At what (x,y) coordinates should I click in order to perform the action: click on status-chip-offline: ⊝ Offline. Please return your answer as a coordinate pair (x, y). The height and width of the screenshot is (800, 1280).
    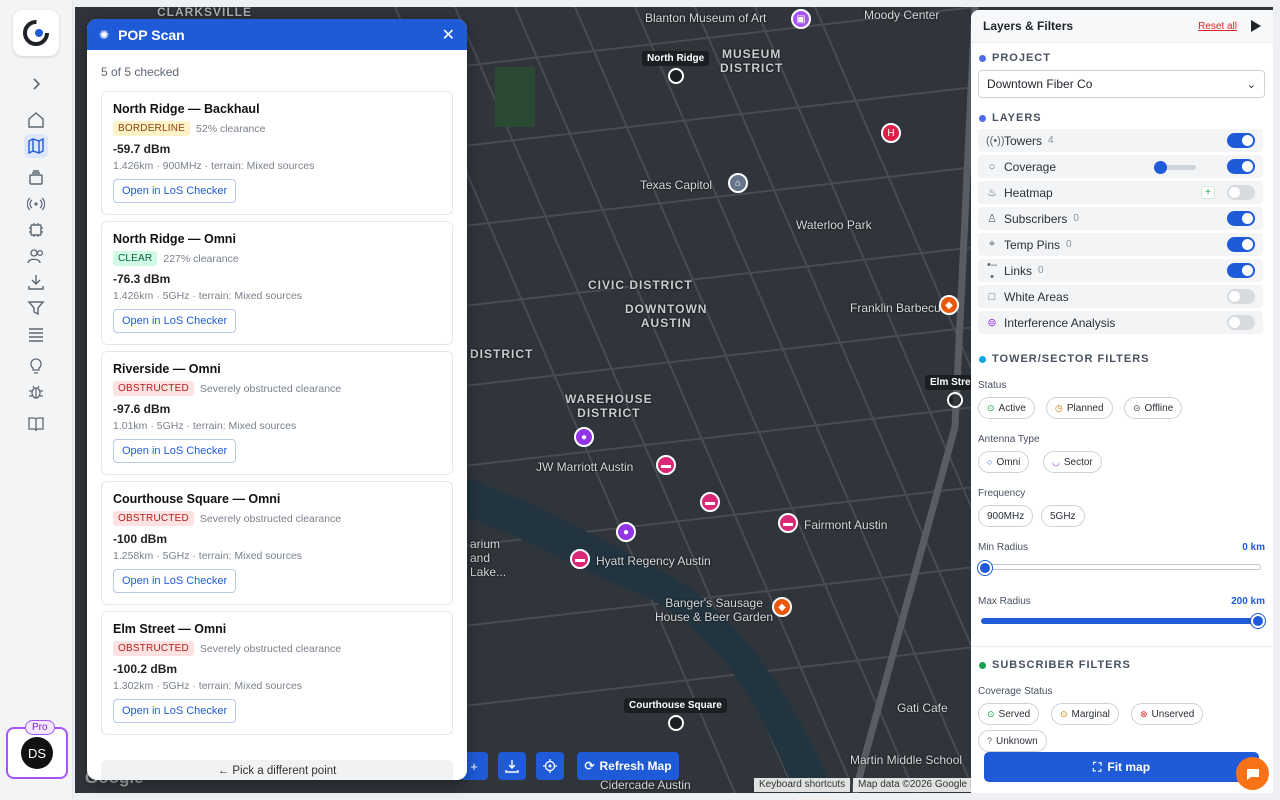
    Looking at the image, I should click on (1153, 408).